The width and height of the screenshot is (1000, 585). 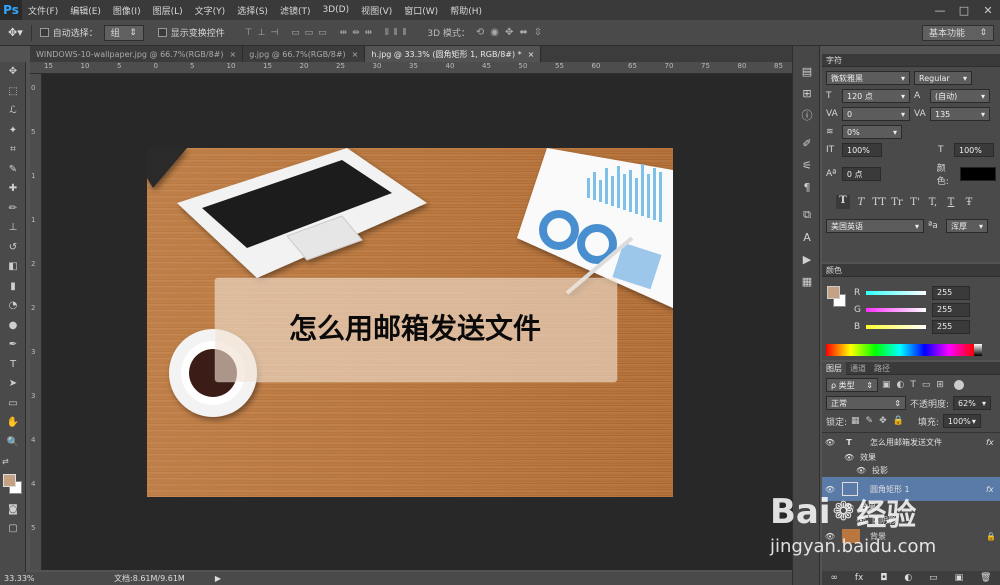 What do you see at coordinates (29, 578) in the screenshot?
I see `zoom-level: 33.33%` at bounding box center [29, 578].